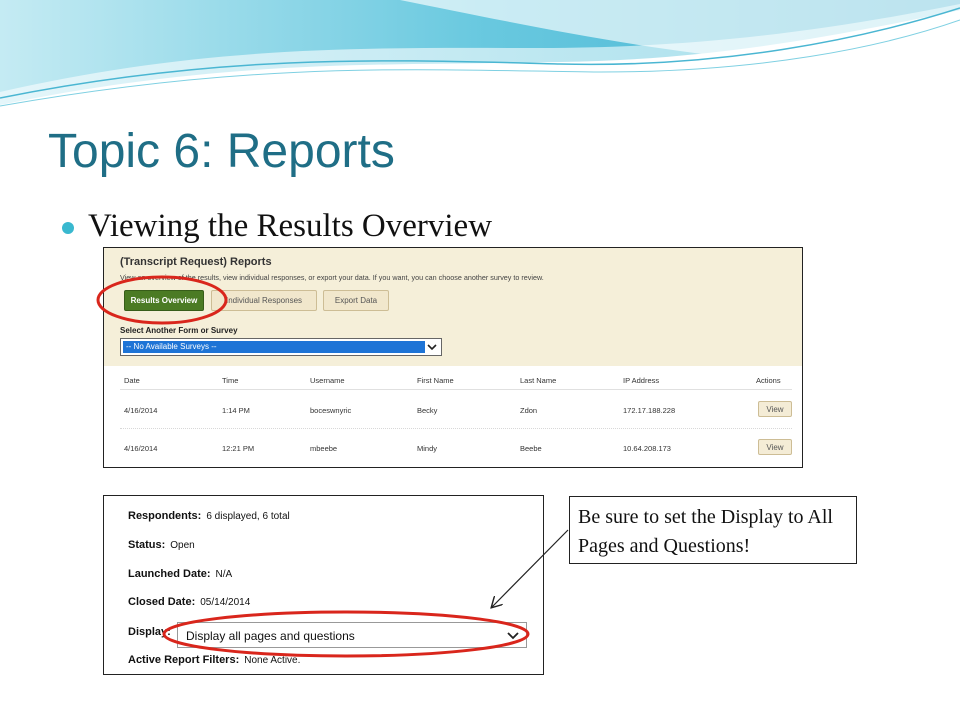 The image size is (960, 720). I want to click on status-row: Status: Open, so click(161, 545).